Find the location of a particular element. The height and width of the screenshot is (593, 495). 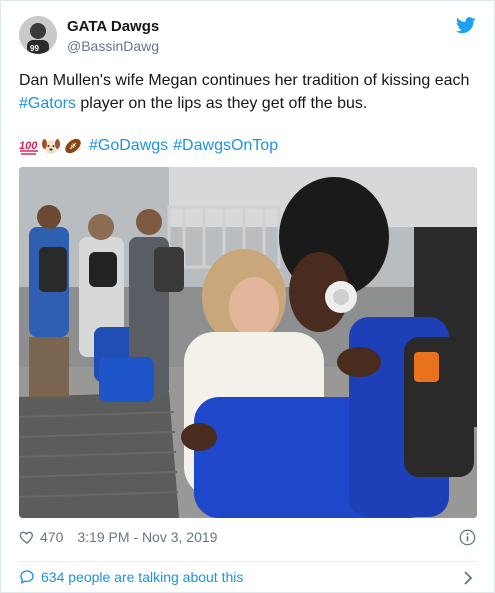

like-count: 470 is located at coordinates (51, 537).